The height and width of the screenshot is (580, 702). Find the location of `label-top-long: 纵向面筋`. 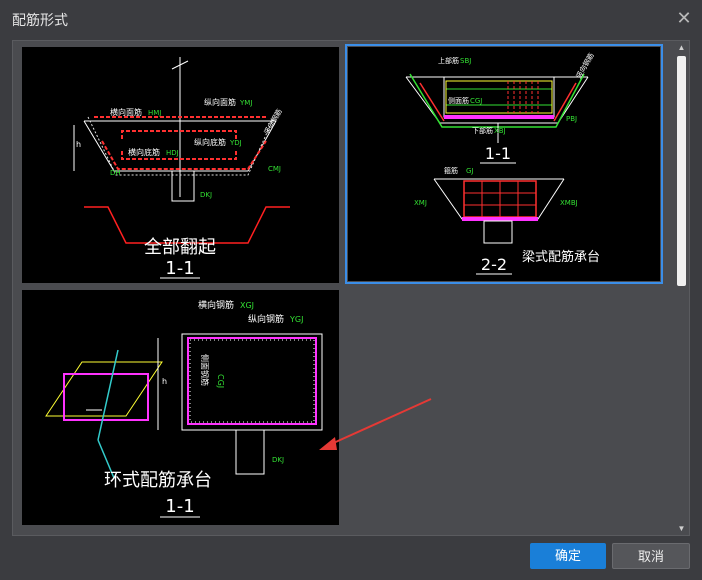

label-top-long: 纵向面筋 is located at coordinates (220, 102).